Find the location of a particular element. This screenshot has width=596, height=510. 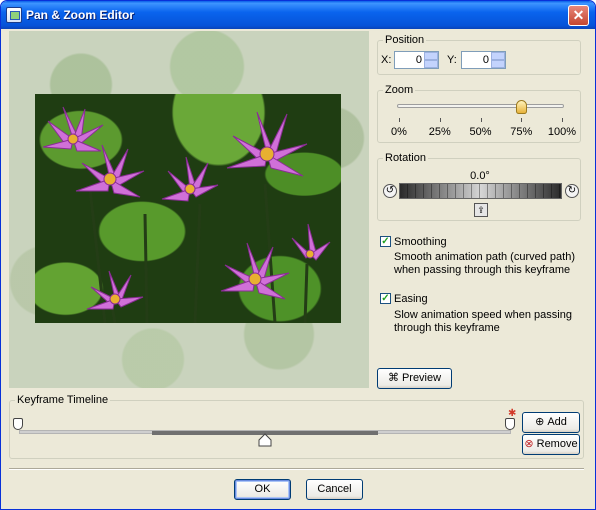

zoom-tick-label: 25% is located at coordinates (439, 132).